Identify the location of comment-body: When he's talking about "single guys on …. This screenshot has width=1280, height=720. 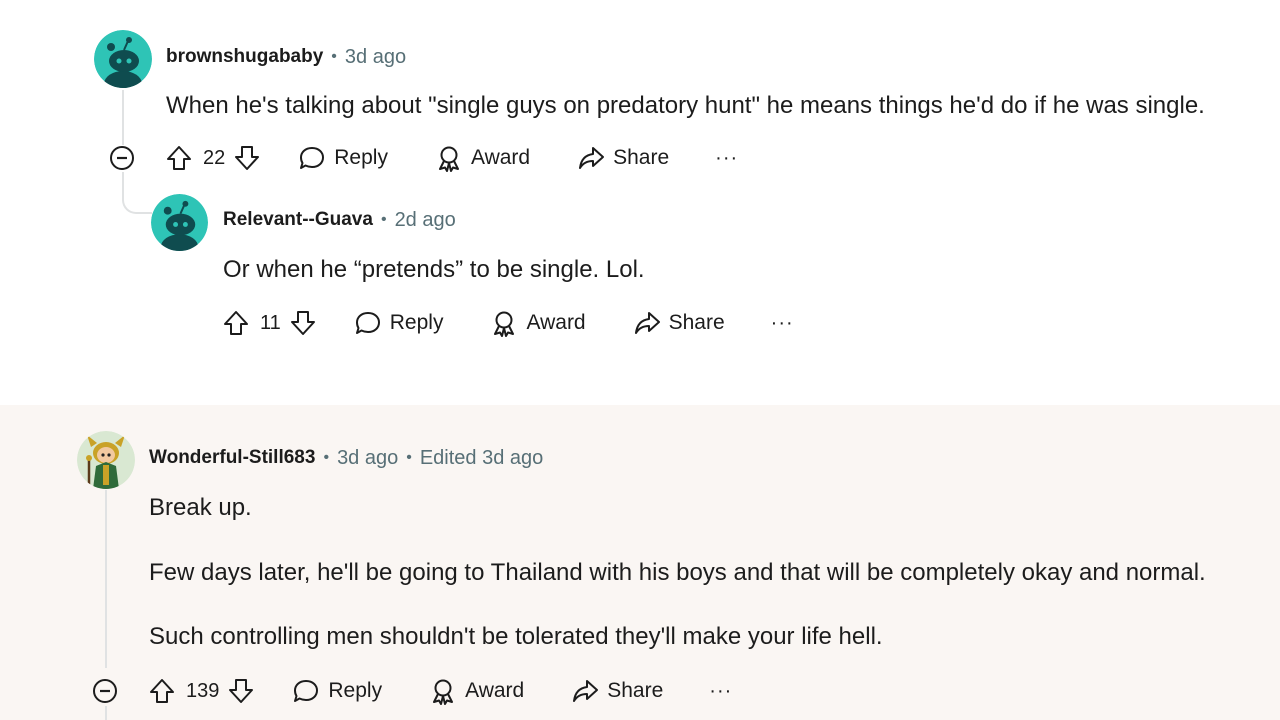
(685, 105).